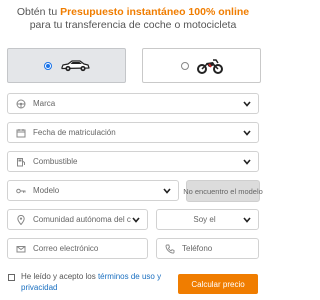  What do you see at coordinates (133, 161) in the screenshot?
I see `fuel-select: Combustible` at bounding box center [133, 161].